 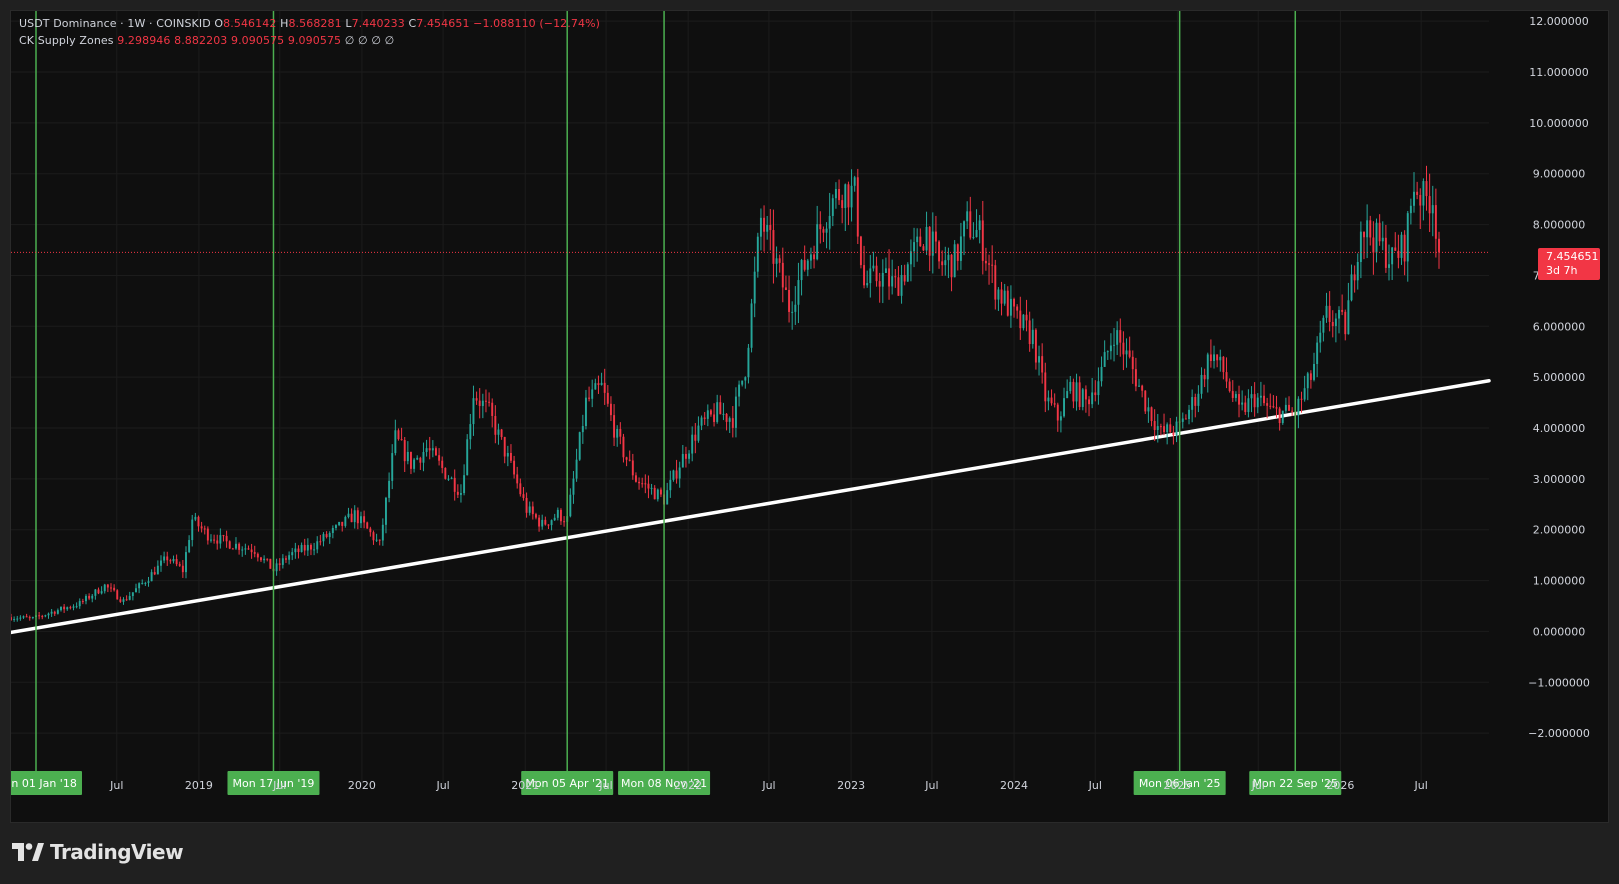 What do you see at coordinates (525, 785) in the screenshot?
I see `time-tick-label: 2021` at bounding box center [525, 785].